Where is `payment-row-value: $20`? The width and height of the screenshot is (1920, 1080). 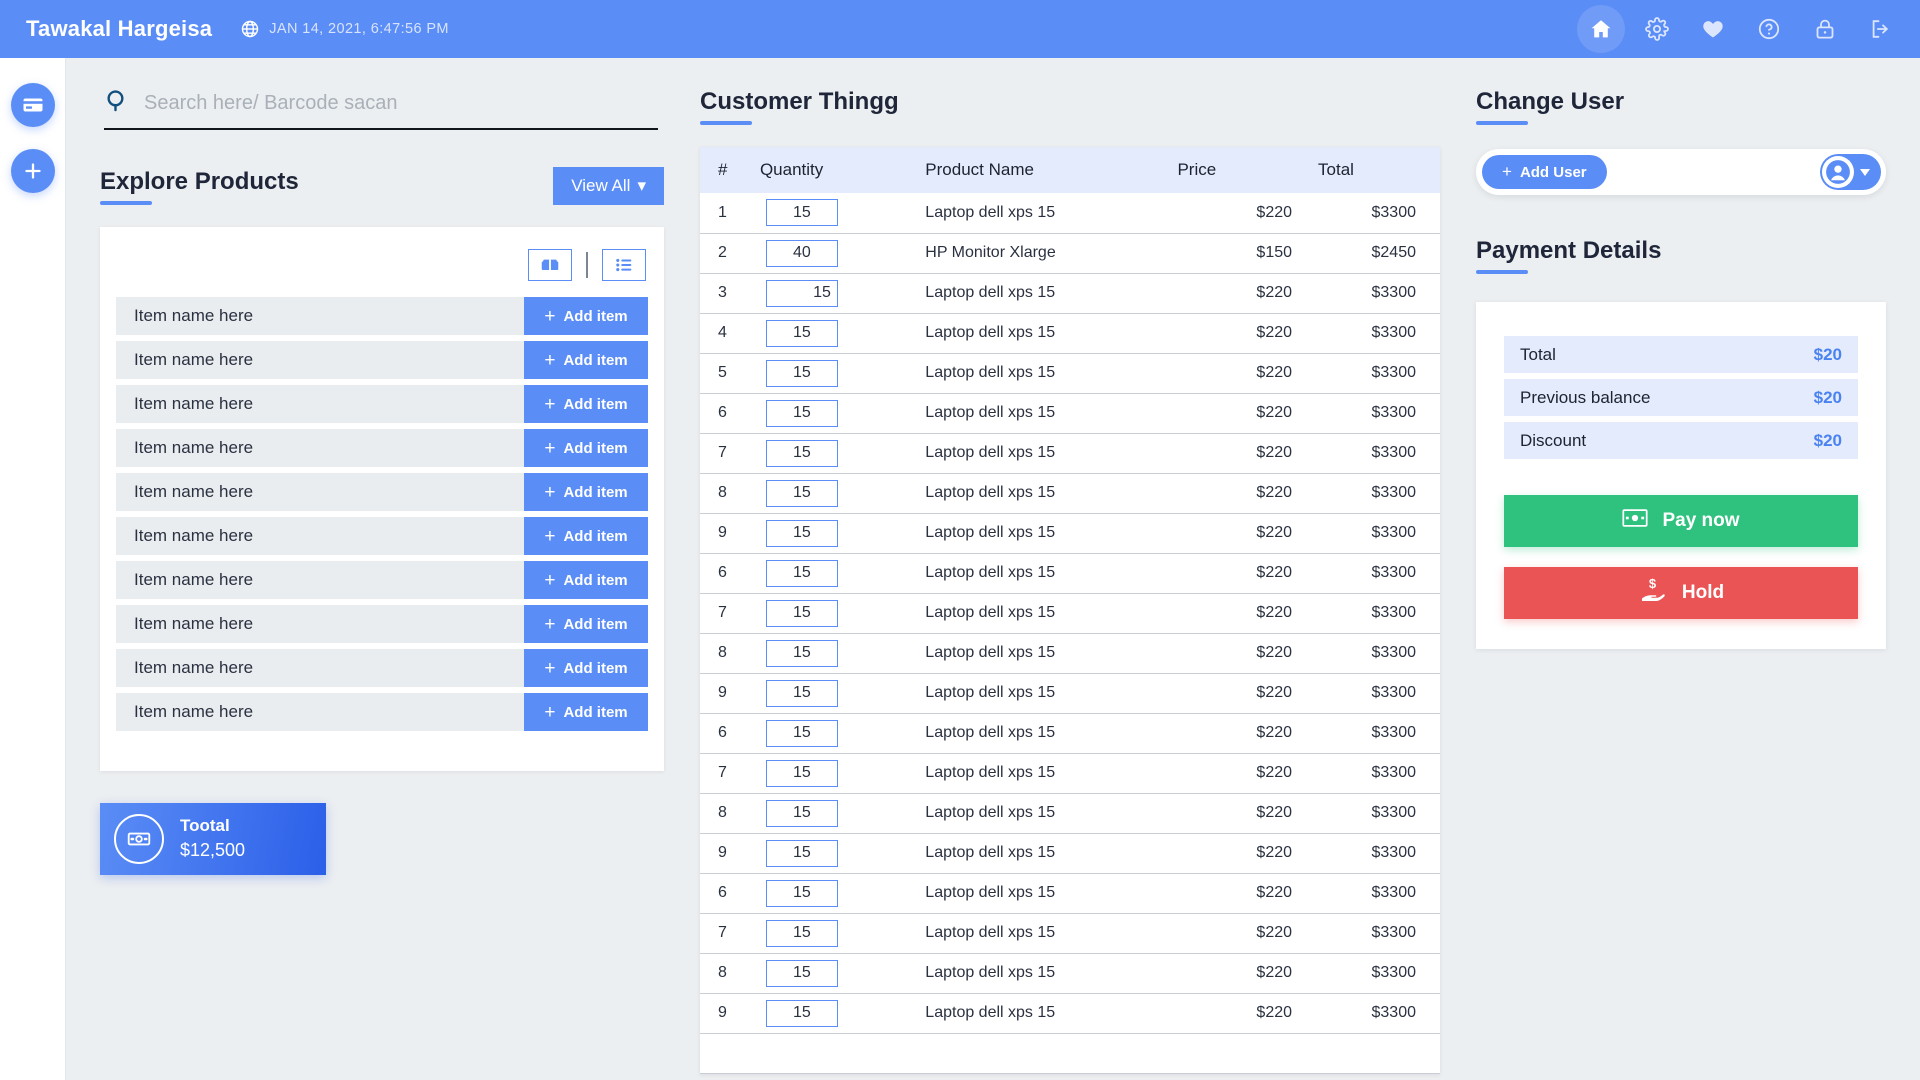
payment-row-value: $20 is located at coordinates (1827, 397).